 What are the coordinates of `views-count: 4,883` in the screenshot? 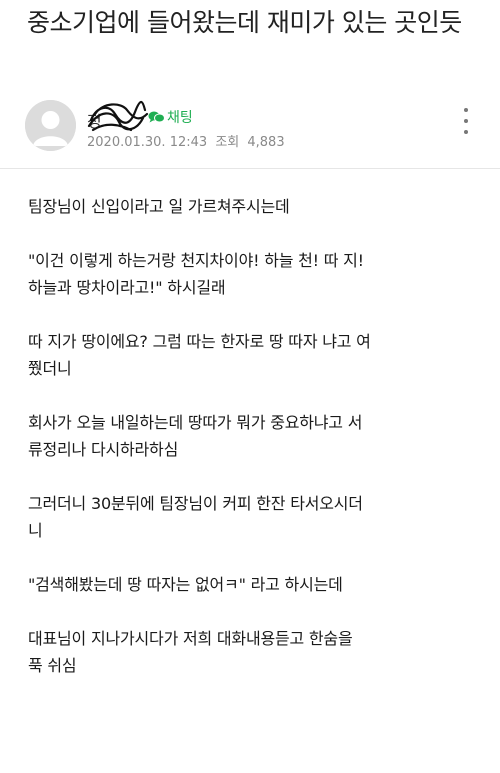 It's located at (266, 142).